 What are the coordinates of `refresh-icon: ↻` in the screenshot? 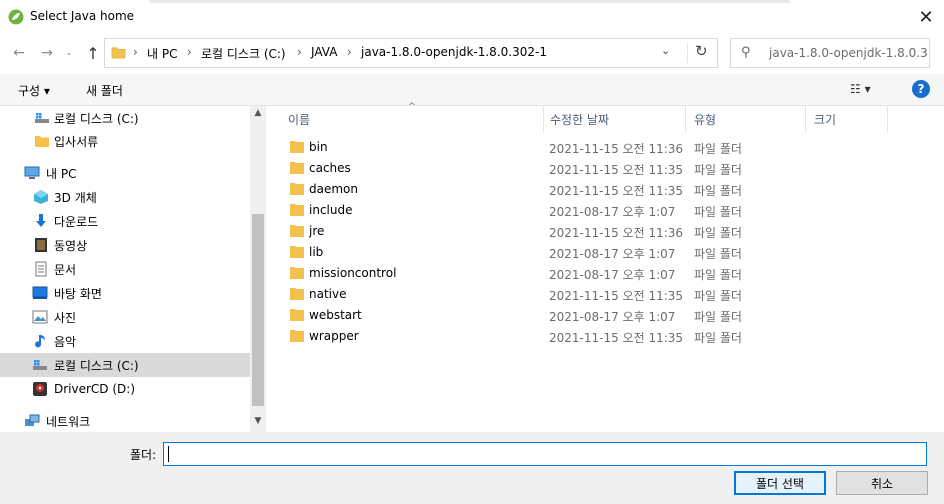 It's located at (701, 51).